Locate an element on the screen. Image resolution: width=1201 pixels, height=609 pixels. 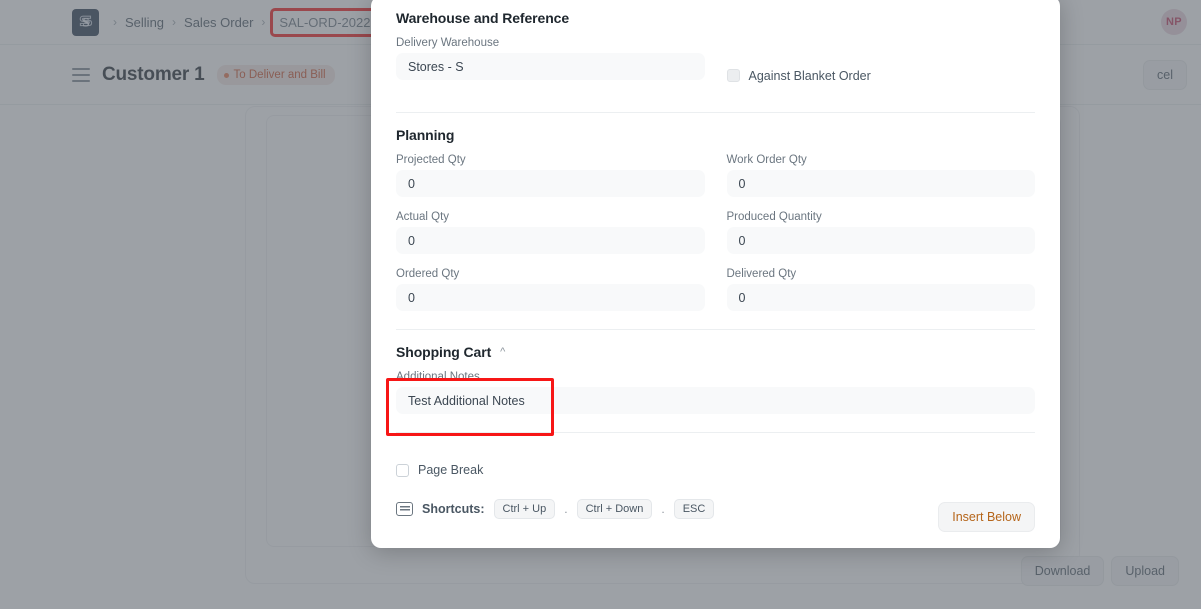
section-title-shopping-cart: Shopping Cart ^ is located at coordinates (715, 352).